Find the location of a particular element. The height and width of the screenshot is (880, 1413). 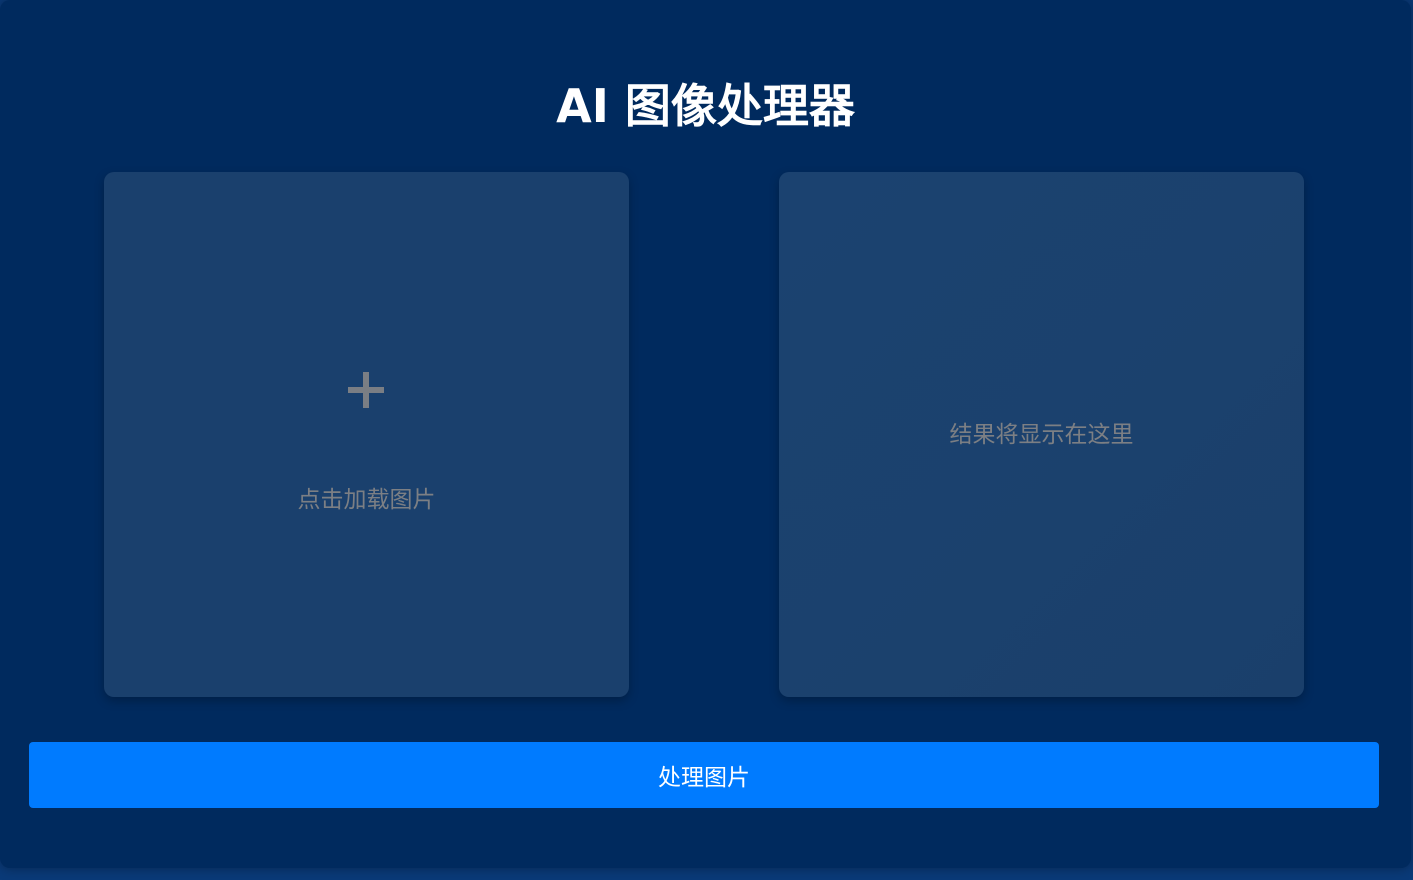

page-title: AI 图像处理器 is located at coordinates (705, 106).